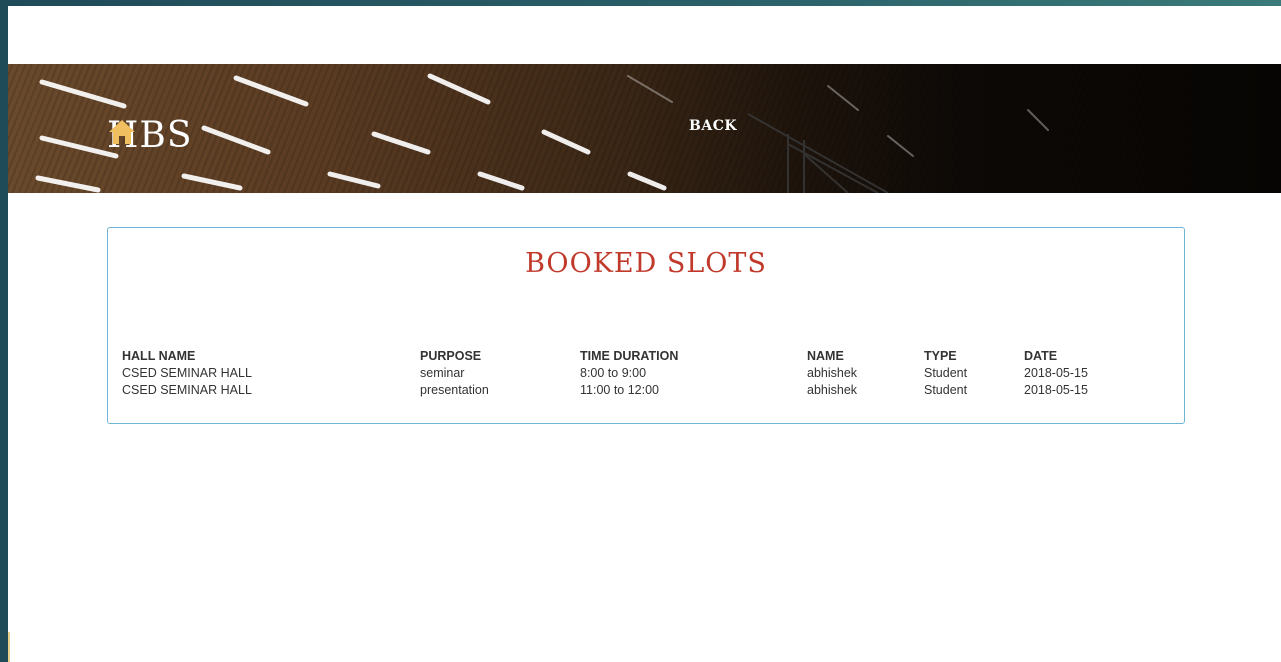 Image resolution: width=1281 pixels, height=662 pixels. Describe the element at coordinates (122, 132) in the screenshot. I see `home-icon` at that location.